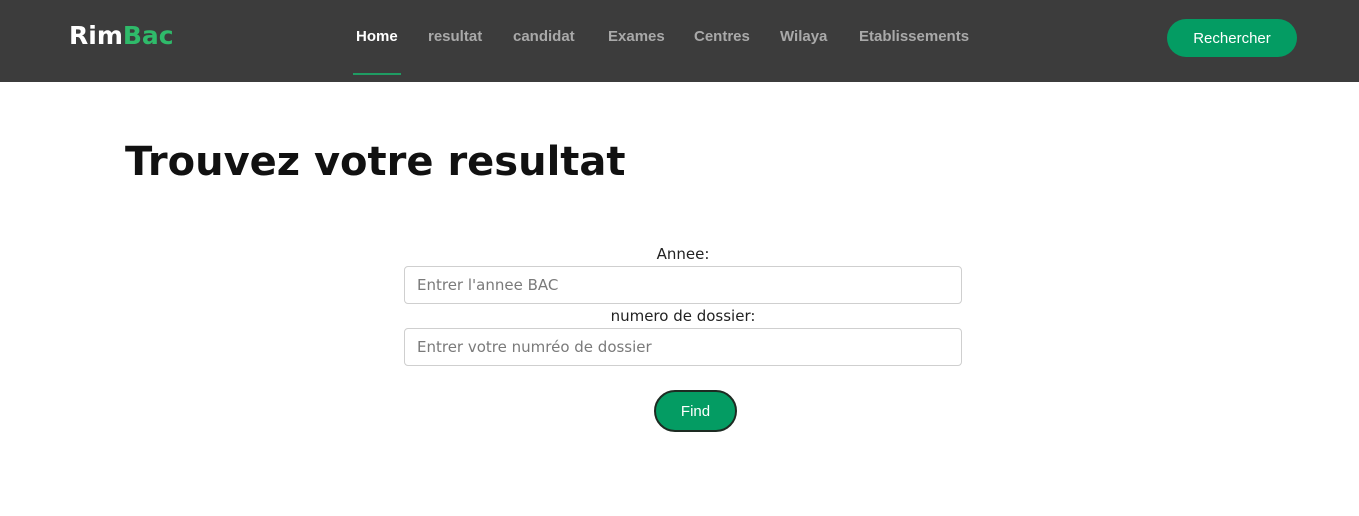  I want to click on file-number-input, so click(683, 347).